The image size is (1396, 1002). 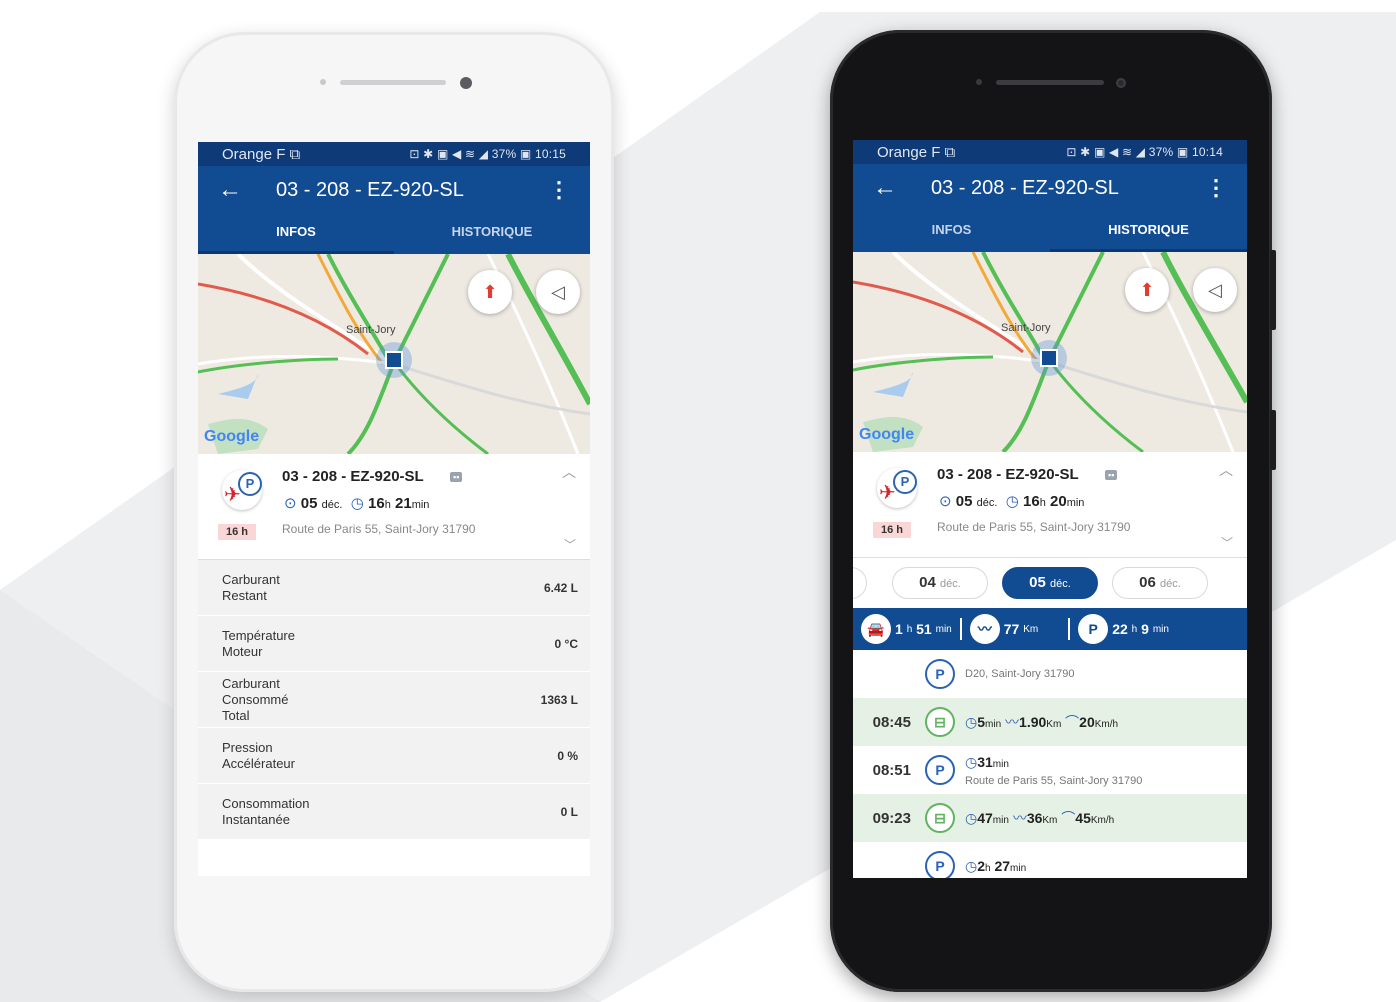 What do you see at coordinates (290, 503) in the screenshot?
I see `calendar-icon: ⊙` at bounding box center [290, 503].